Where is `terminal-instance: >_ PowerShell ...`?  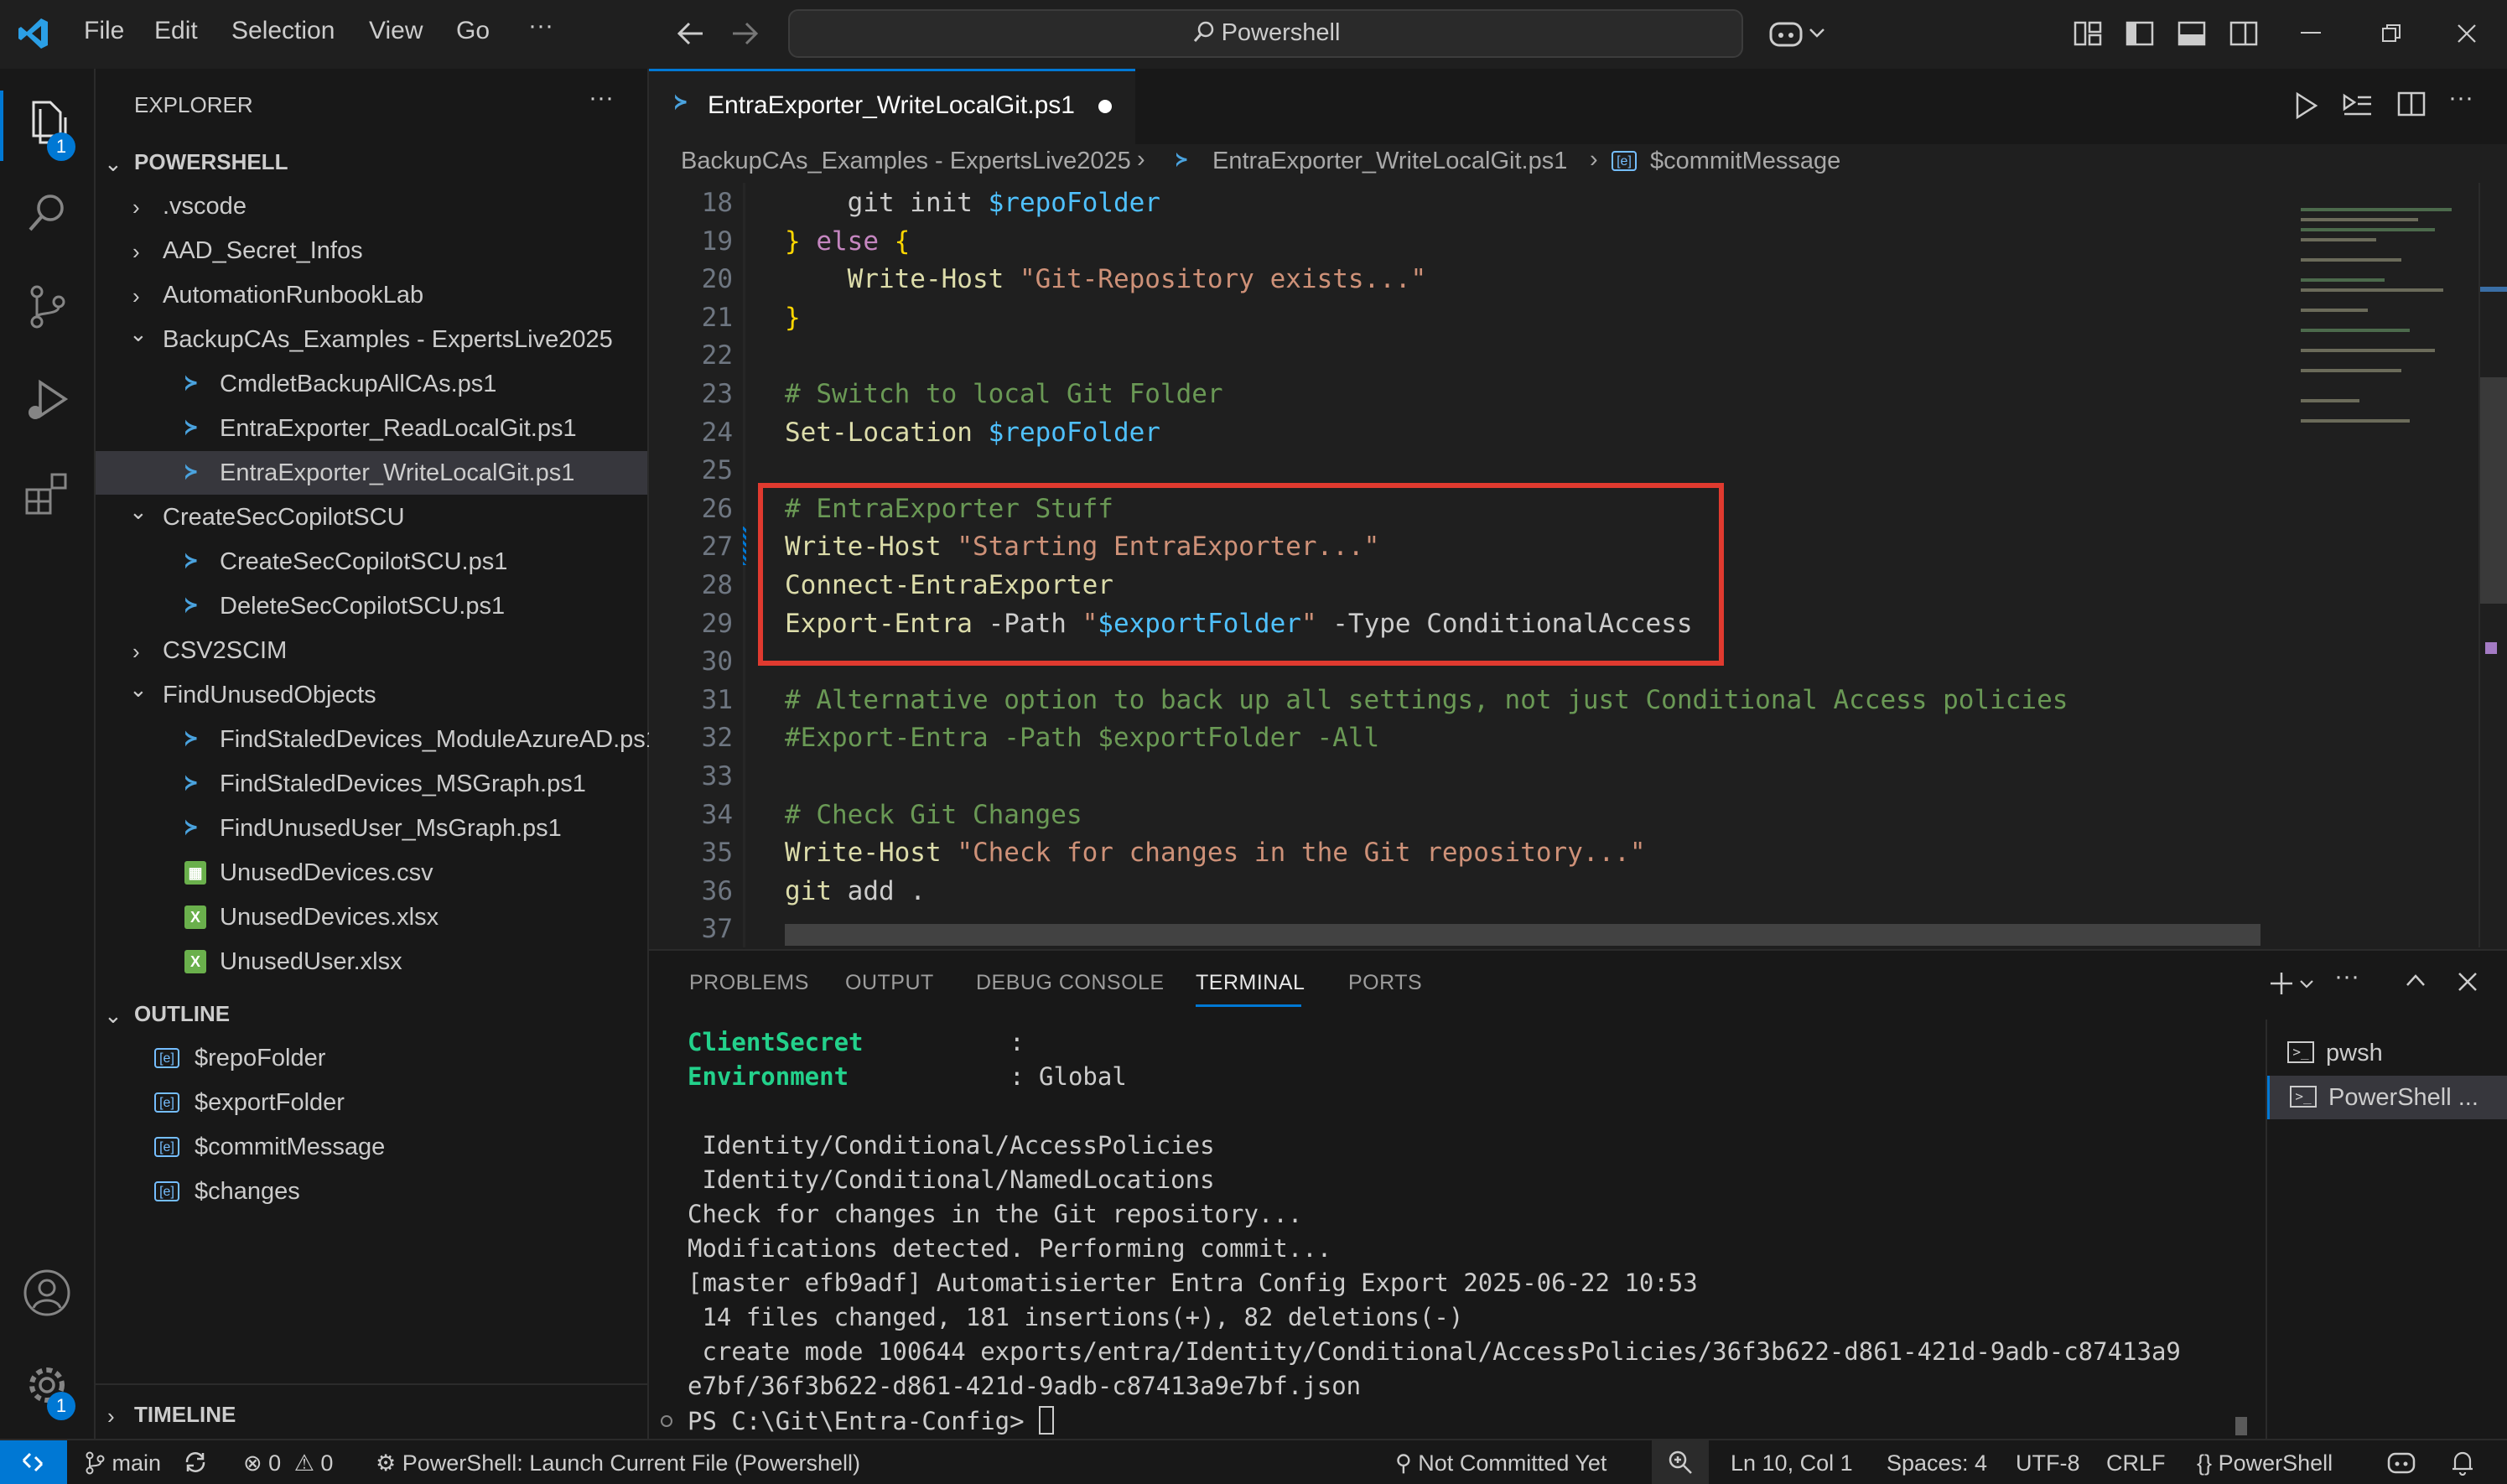
terminal-instance: >_ PowerShell ... is located at coordinates (2387, 1097).